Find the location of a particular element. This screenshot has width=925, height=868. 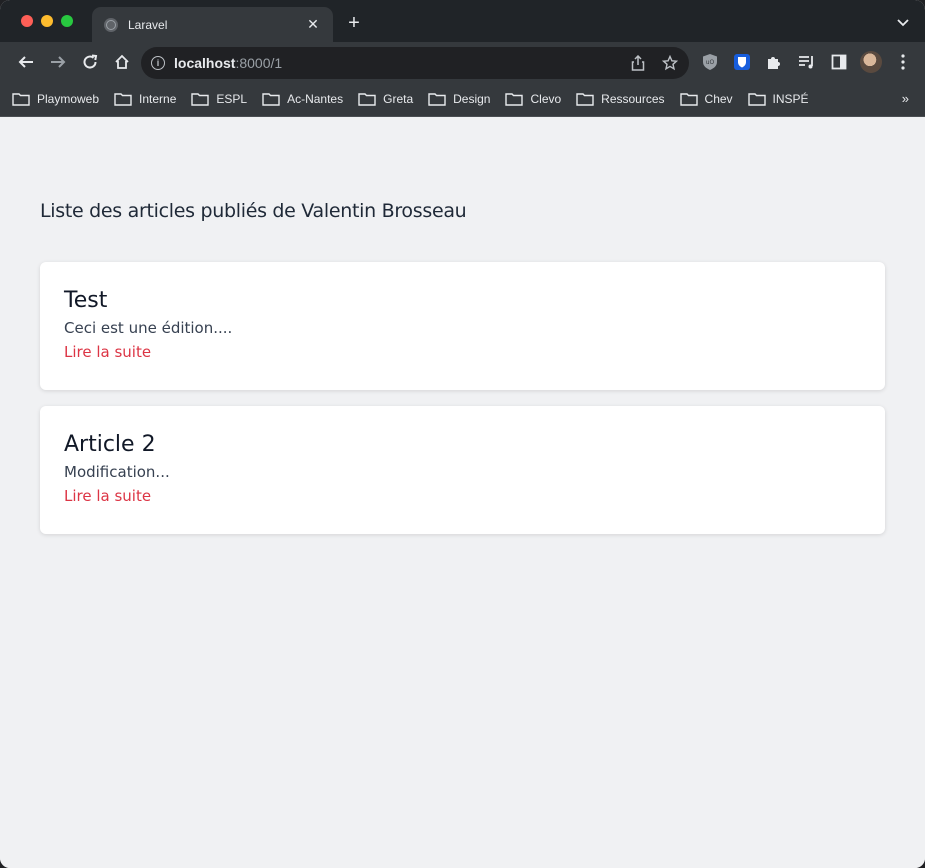

forward-button is located at coordinates (58, 62).